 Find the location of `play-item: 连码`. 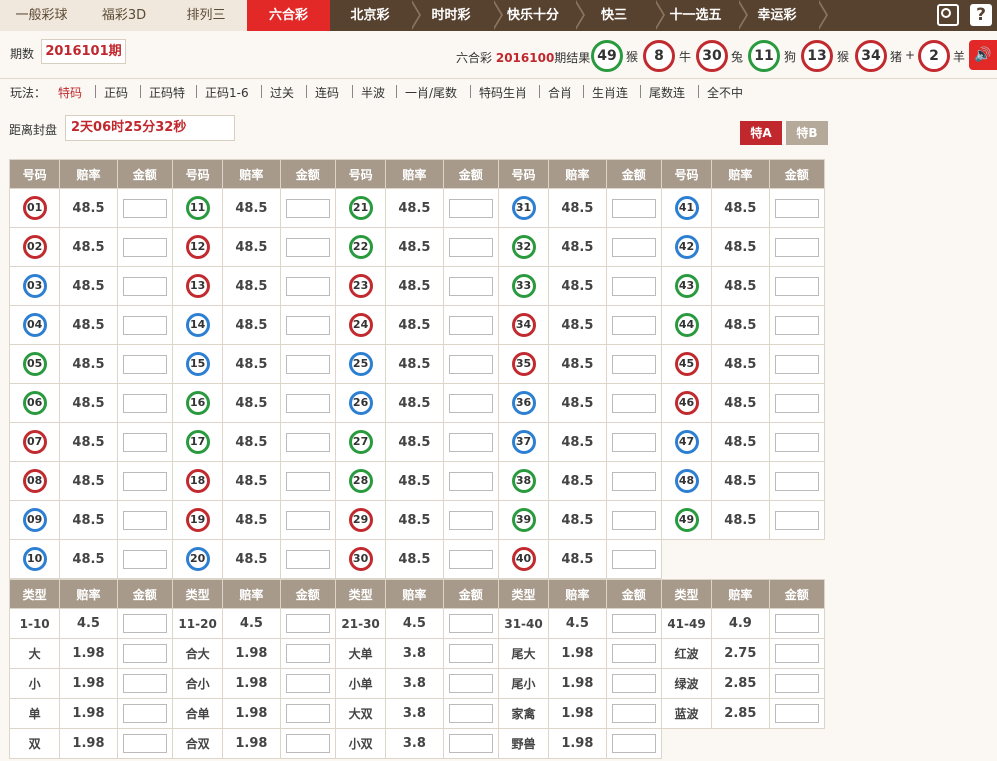

play-item: 连码 is located at coordinates (327, 92).